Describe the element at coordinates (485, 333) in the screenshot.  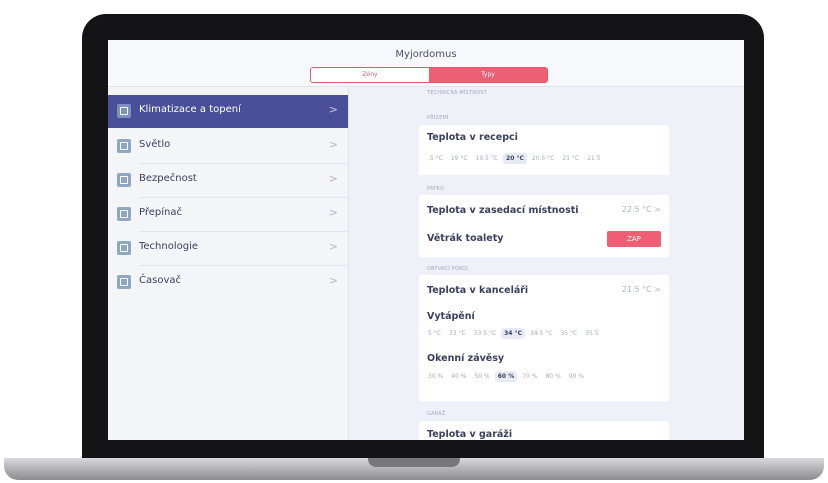
I see `heating-option: 33.5 °C` at that location.